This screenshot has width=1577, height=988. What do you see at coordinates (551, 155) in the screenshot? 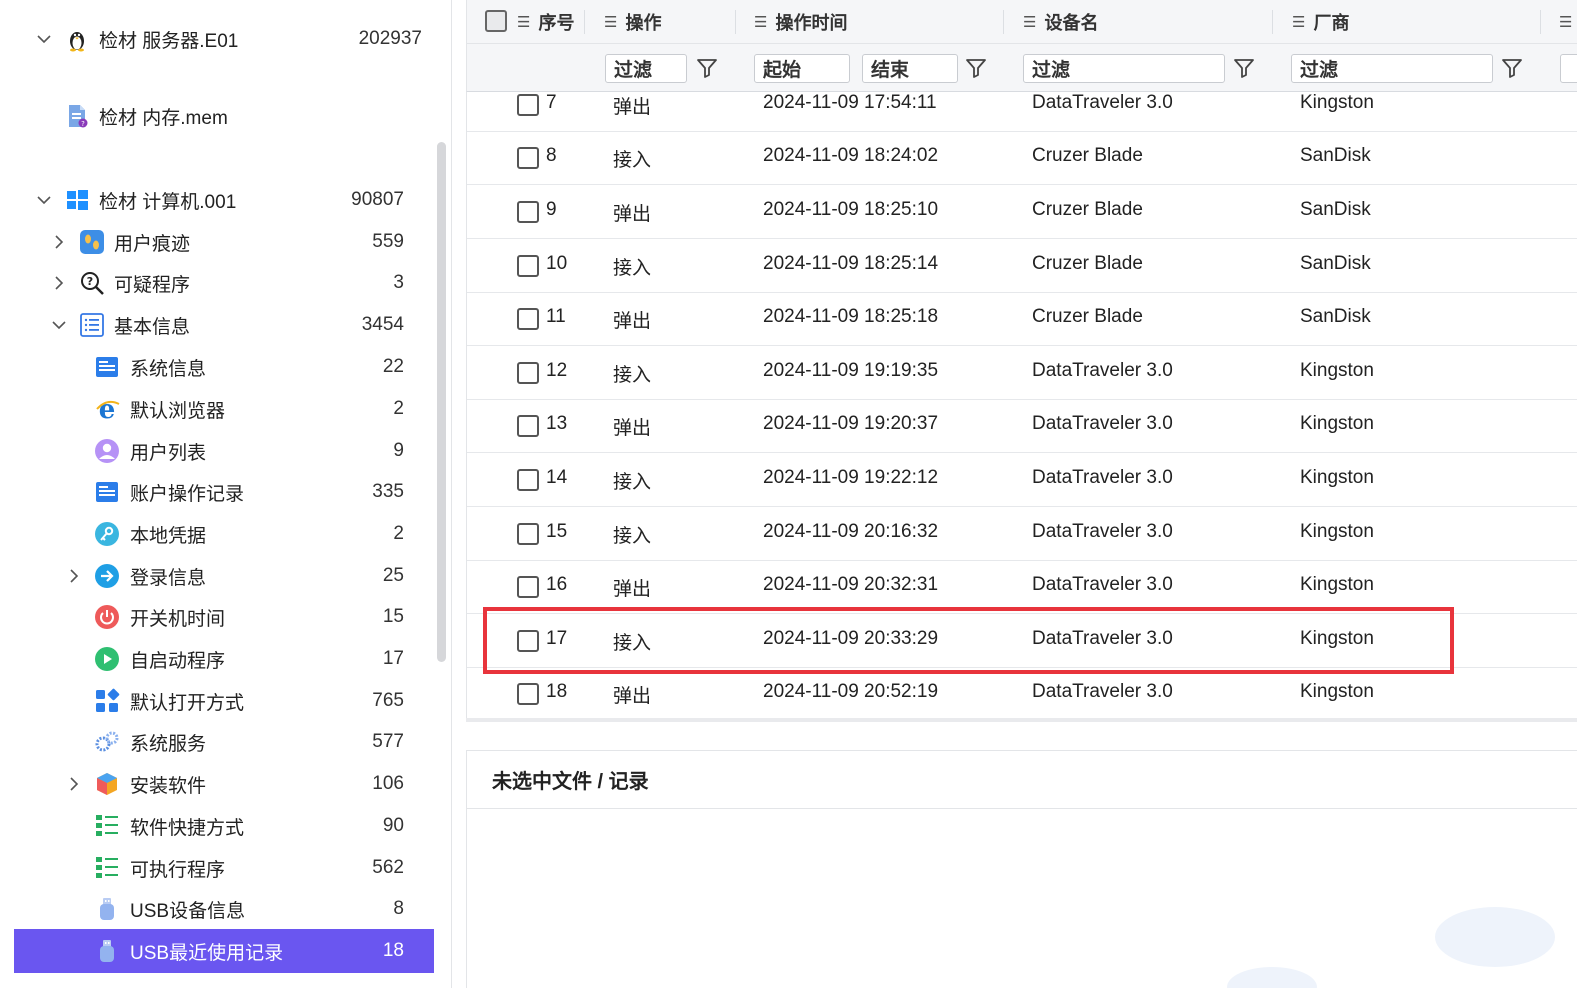
I see `cell-no: 8` at bounding box center [551, 155].